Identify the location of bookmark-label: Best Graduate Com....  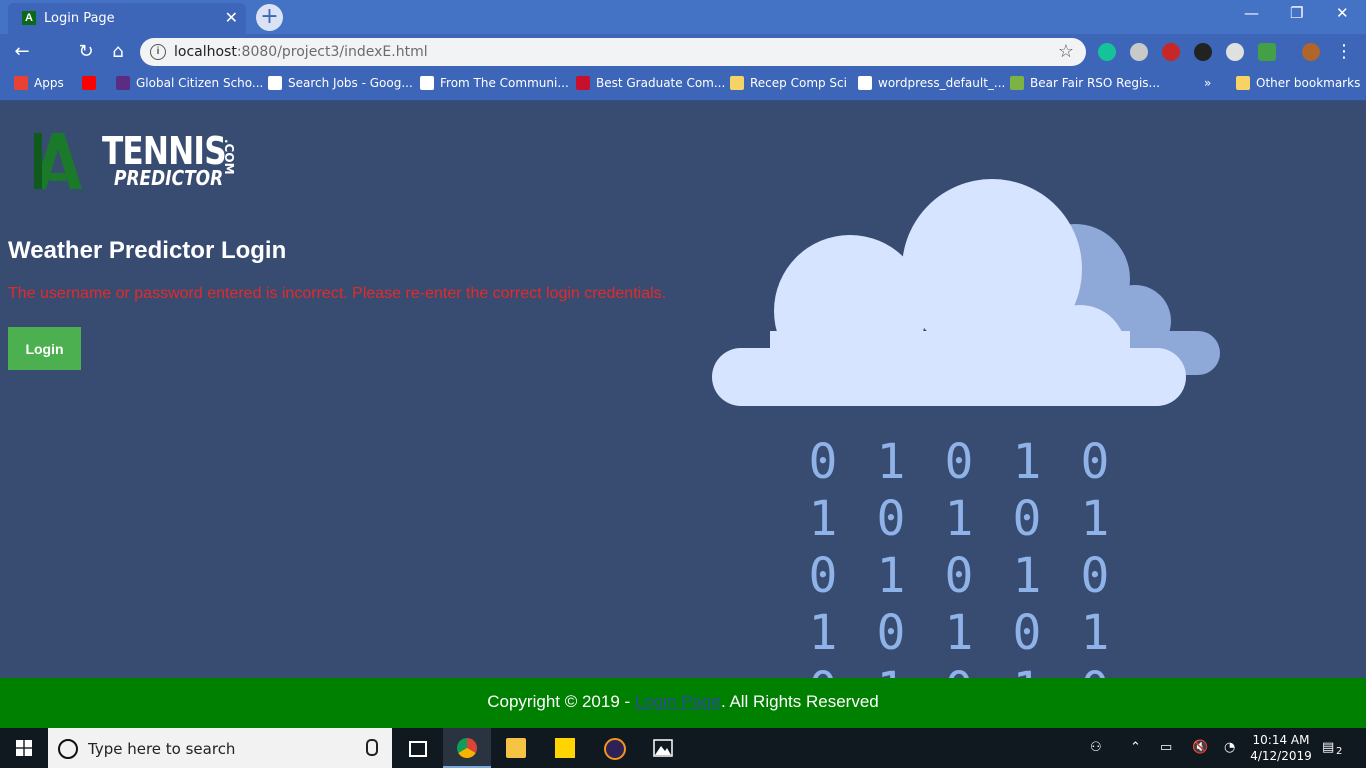
(661, 83).